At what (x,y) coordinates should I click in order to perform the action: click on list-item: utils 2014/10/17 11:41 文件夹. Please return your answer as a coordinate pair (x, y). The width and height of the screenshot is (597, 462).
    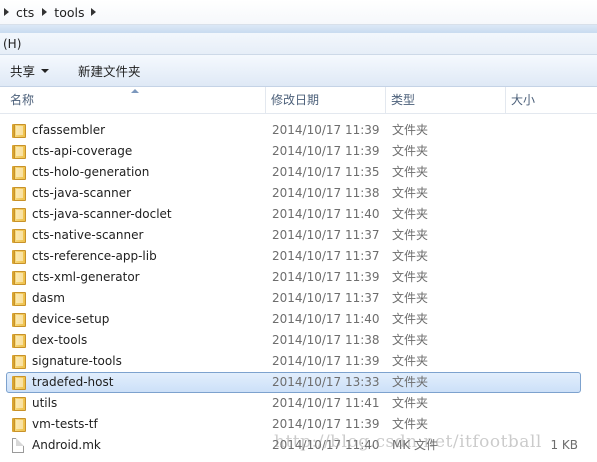
    Looking at the image, I should click on (298, 403).